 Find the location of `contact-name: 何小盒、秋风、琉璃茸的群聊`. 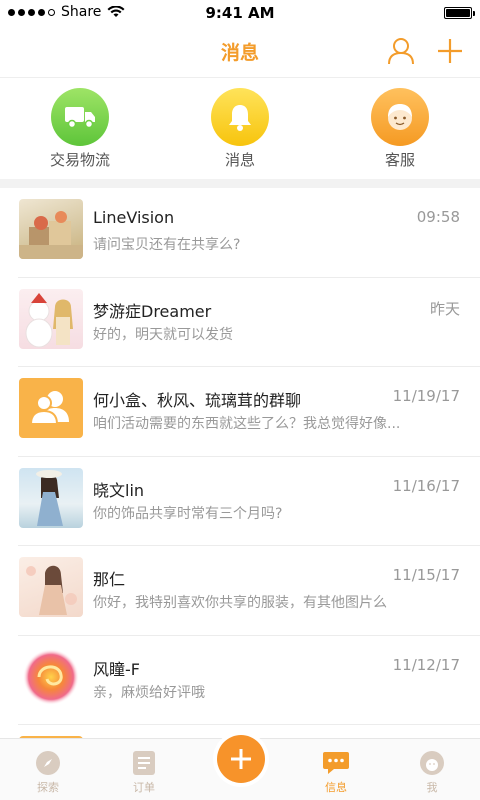

contact-name: 何小盒、秋风、琉璃茸的群聊 is located at coordinates (197, 400).